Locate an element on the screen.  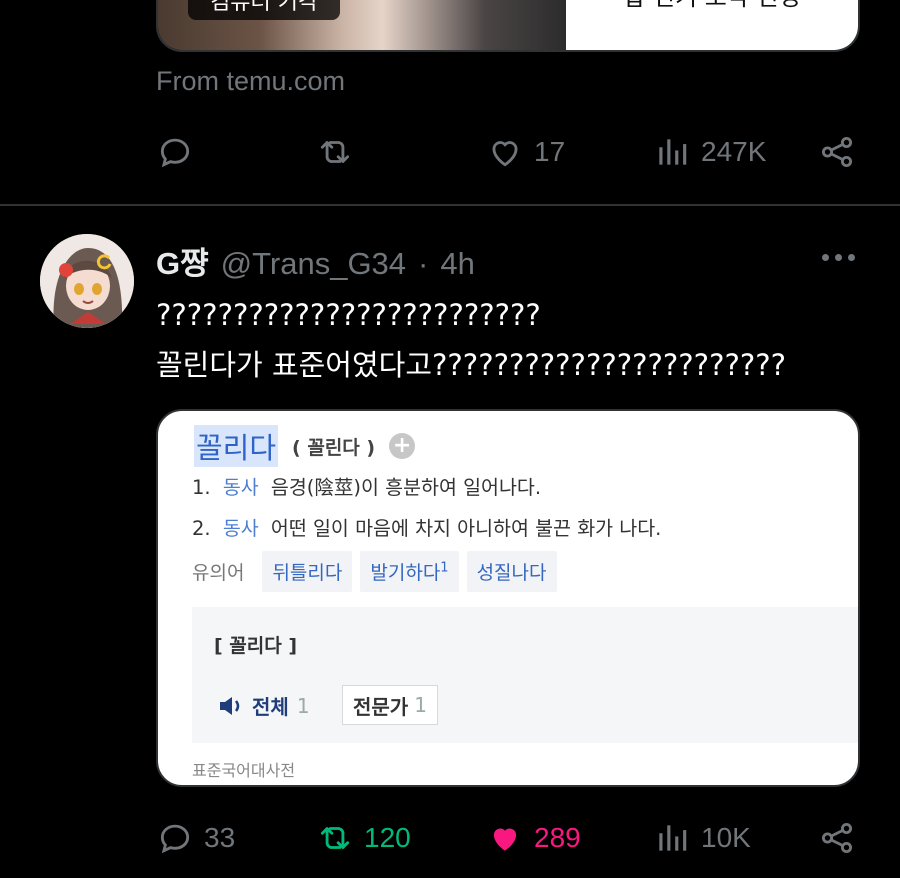
dict-synonyms: 유의어 뒤틀리다 발기하다1 성질나다 is located at coordinates (374, 571).